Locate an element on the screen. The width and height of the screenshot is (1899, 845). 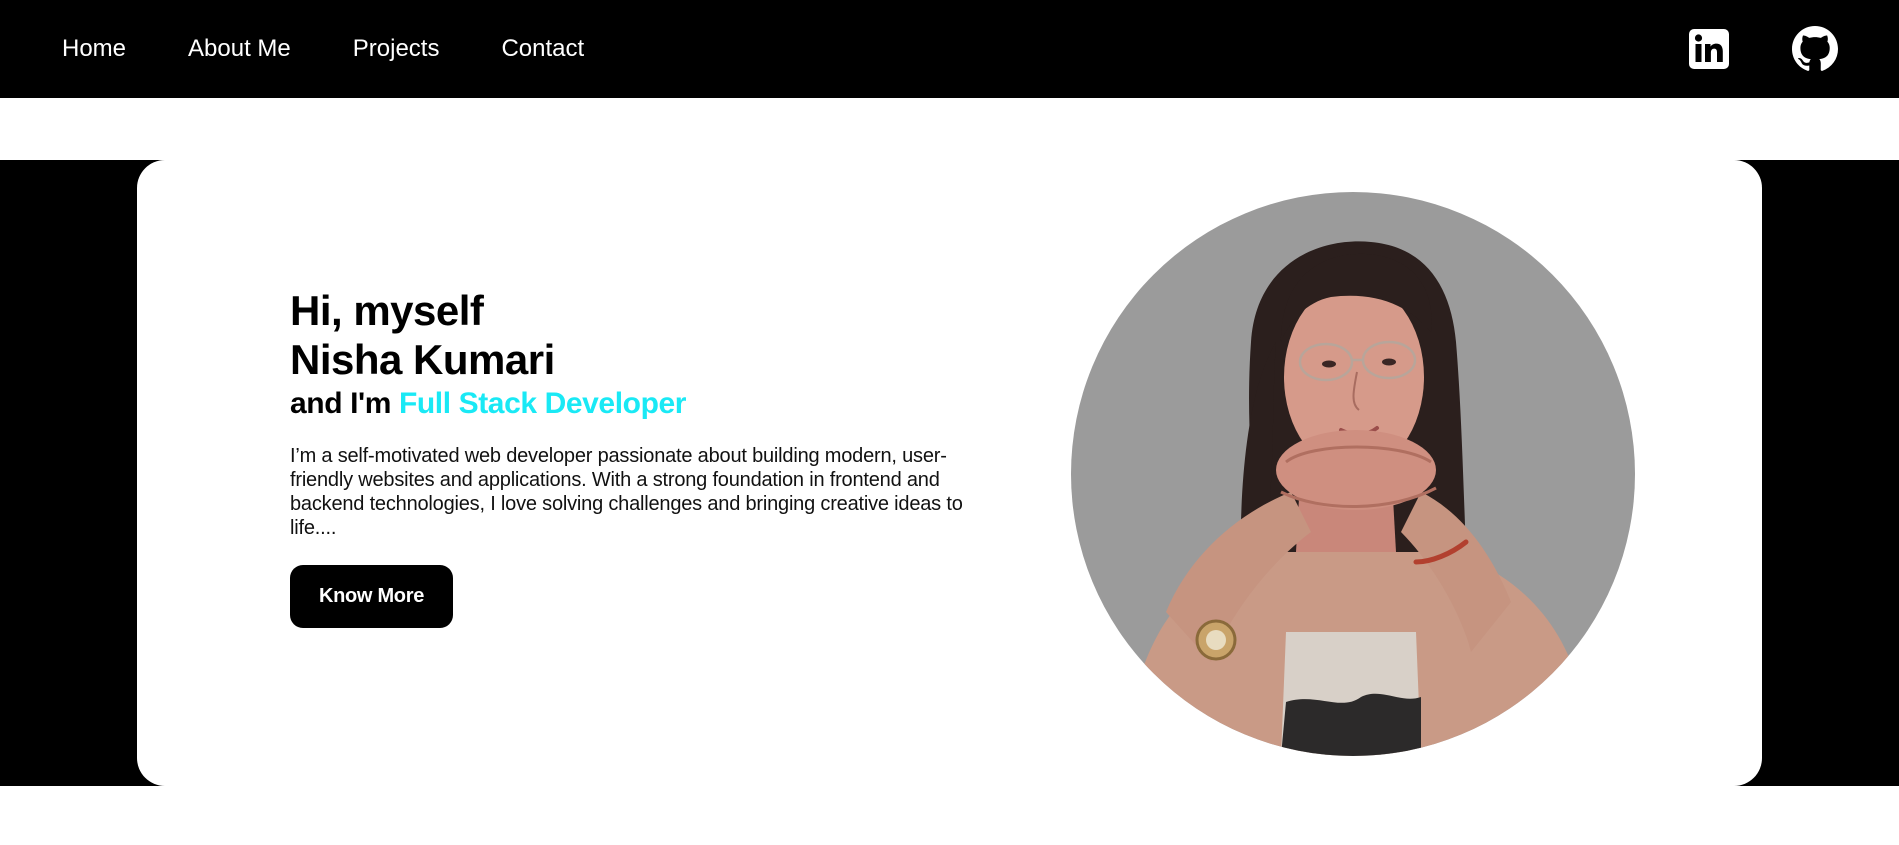
hero-name: Nisha Kumari is located at coordinates (422, 359).